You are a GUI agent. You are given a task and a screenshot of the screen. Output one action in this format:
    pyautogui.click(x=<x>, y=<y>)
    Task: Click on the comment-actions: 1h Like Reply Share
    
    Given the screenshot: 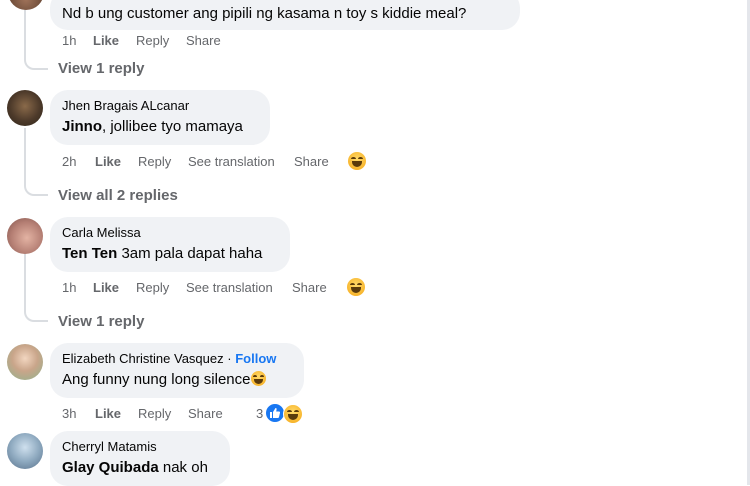 What is the action you would take?
    pyautogui.click(x=162, y=41)
    